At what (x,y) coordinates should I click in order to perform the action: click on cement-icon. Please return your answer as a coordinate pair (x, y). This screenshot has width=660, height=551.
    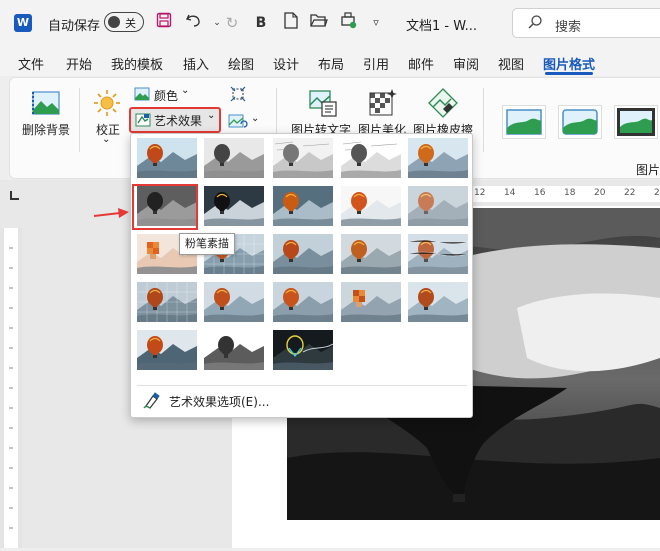
    Looking at the image, I should click on (371, 254).